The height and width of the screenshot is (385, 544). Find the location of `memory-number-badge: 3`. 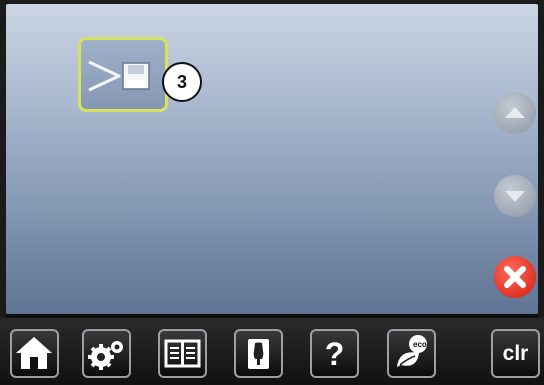

memory-number-badge: 3 is located at coordinates (182, 82).